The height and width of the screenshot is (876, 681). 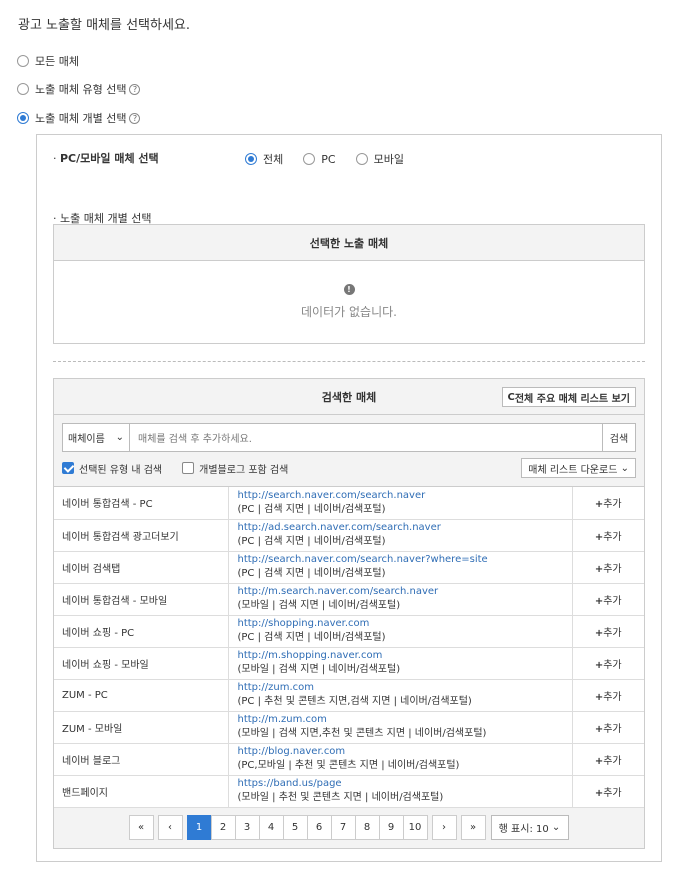 I want to click on pagination: «‹ 1 2 3 4 5 6 7 8 9 10 ›» 행 표시: 10 ⌄, so click(x=349, y=827).